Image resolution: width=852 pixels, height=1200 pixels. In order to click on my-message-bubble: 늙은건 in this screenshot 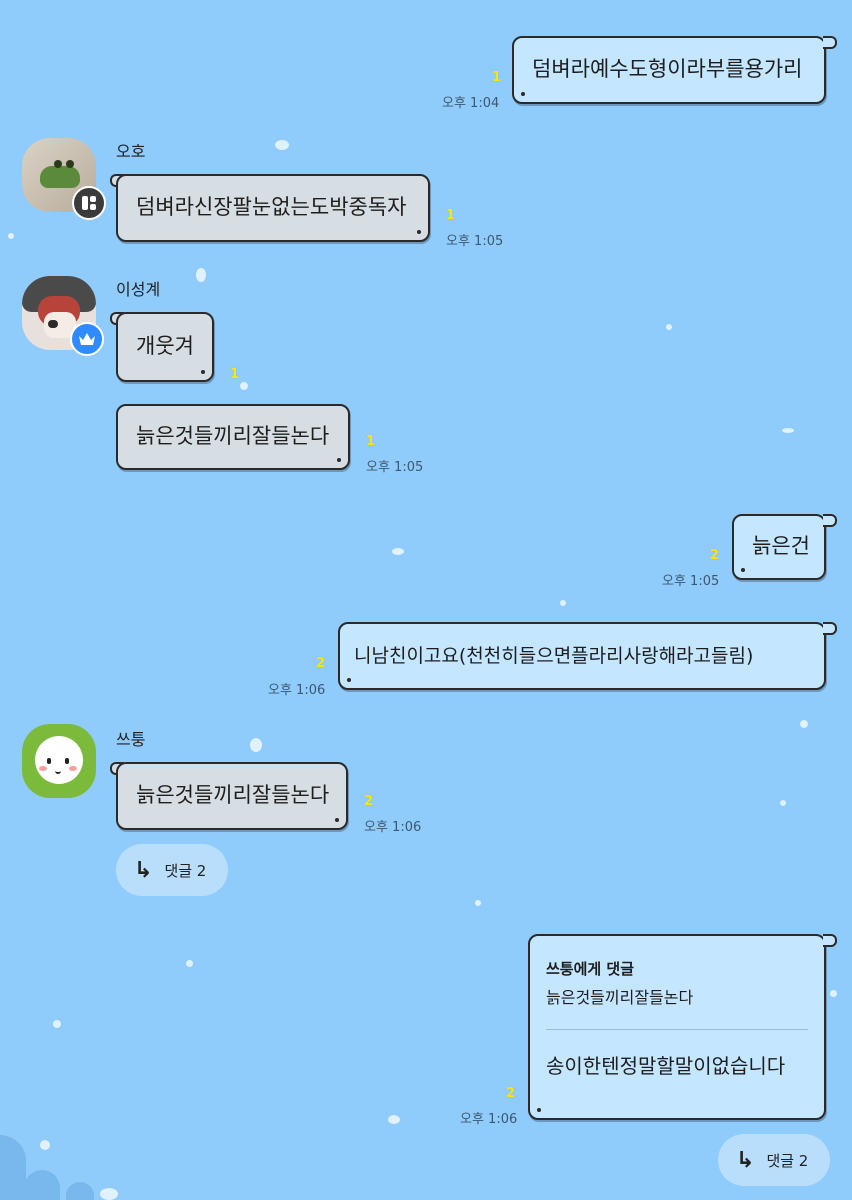, I will do `click(779, 547)`.